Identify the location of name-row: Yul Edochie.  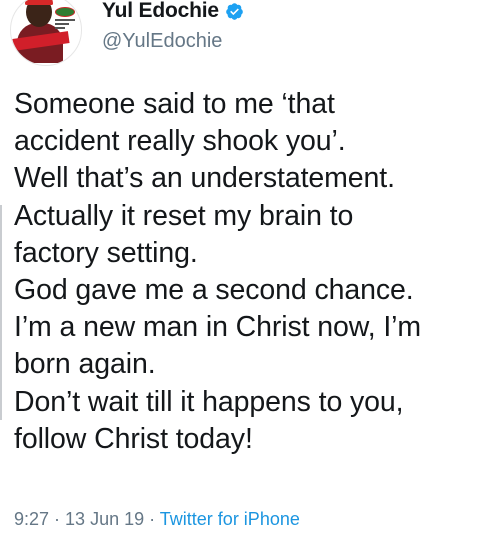
(173, 13).